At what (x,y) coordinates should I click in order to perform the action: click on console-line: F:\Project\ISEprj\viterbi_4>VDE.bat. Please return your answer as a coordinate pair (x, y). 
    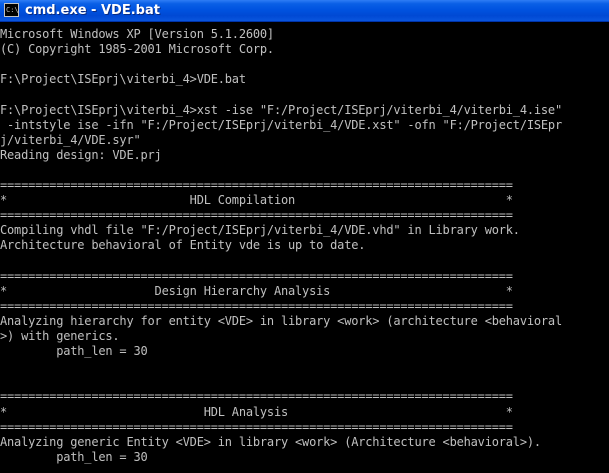
    Looking at the image, I should click on (123, 79).